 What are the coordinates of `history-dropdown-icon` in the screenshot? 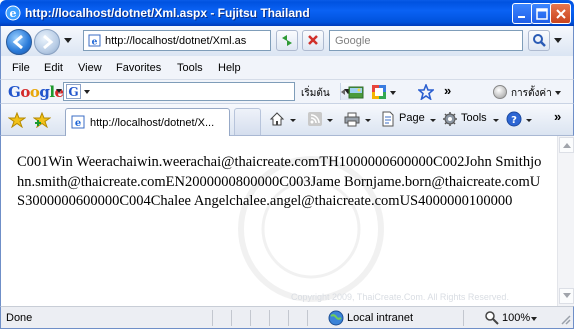 It's located at (68, 40).